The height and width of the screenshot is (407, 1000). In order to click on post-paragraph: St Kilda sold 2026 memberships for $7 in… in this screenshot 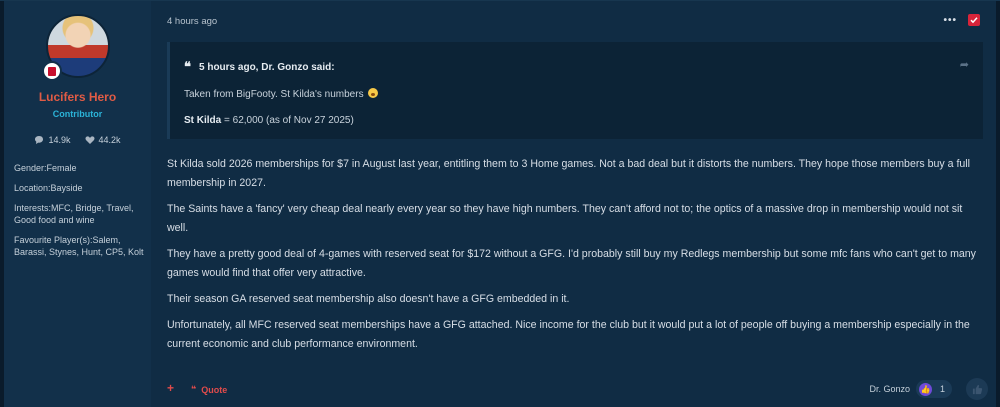, I will do `click(569, 173)`.